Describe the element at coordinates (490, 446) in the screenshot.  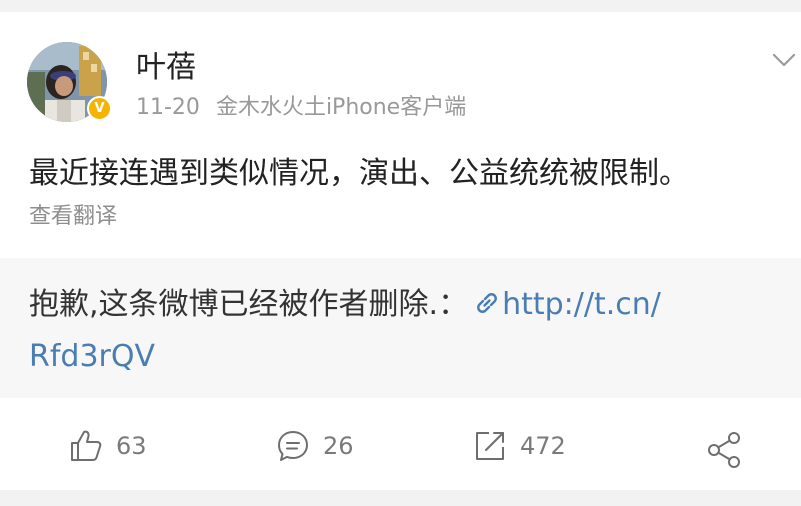
I see `repost-icon` at that location.